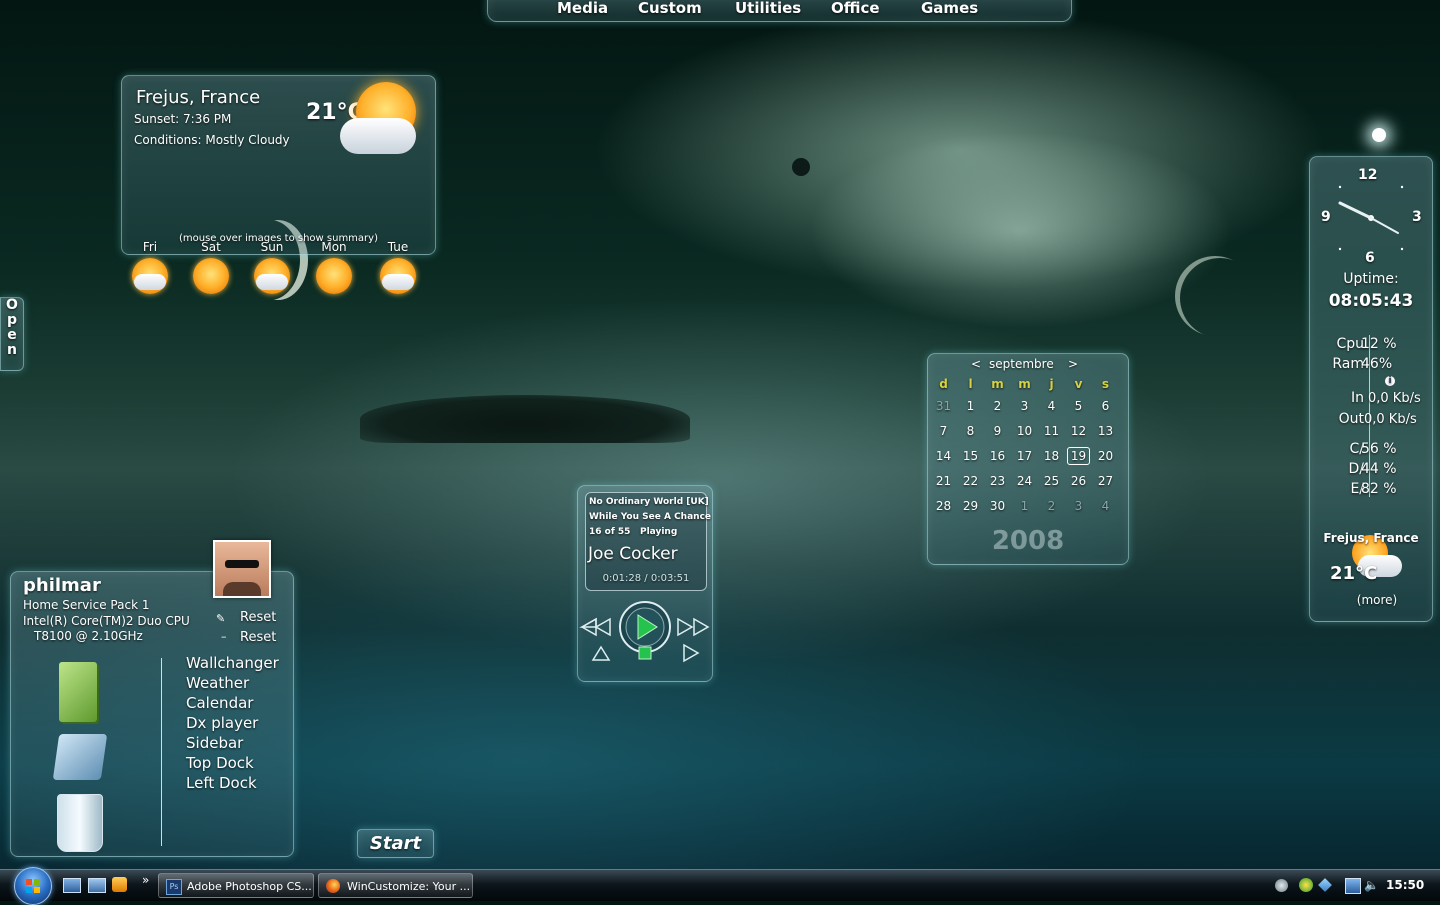 The height and width of the screenshot is (905, 1440). What do you see at coordinates (691, 653) in the screenshot?
I see `next-icon` at bounding box center [691, 653].